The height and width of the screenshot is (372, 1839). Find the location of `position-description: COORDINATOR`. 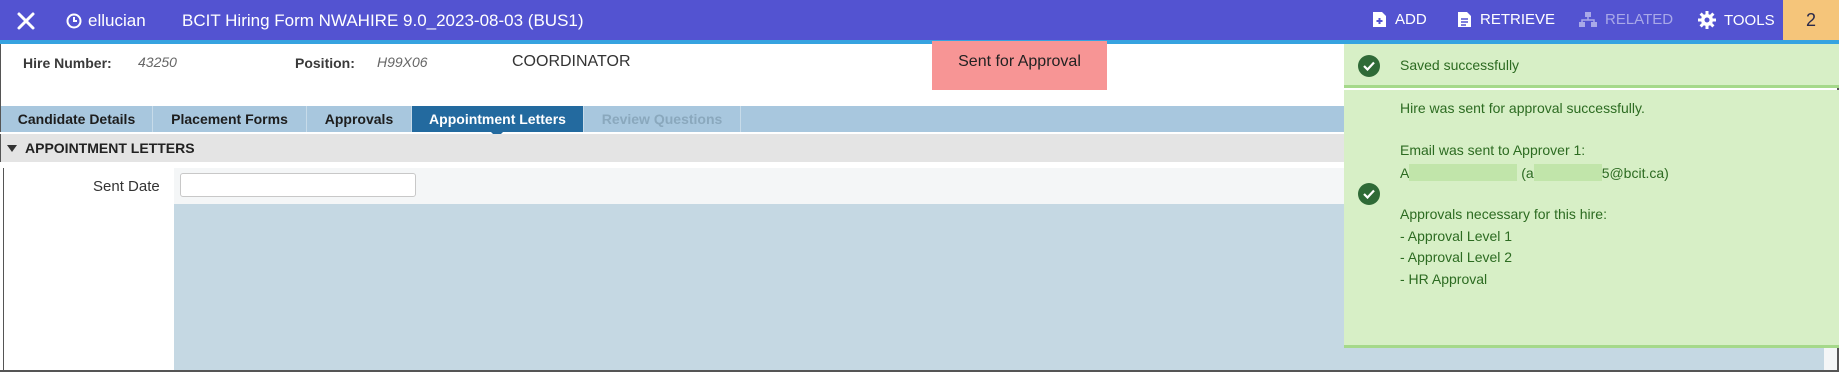

position-description: COORDINATOR is located at coordinates (571, 61).